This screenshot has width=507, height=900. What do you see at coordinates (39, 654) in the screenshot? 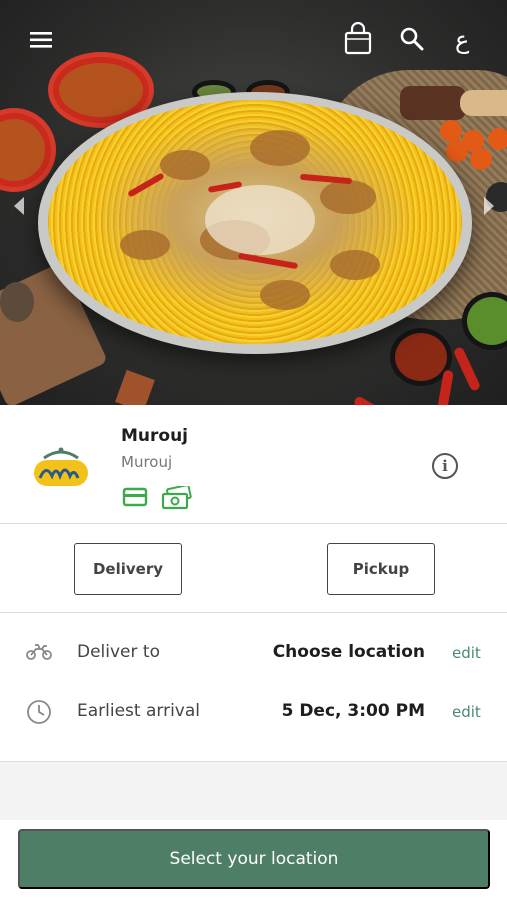
I see `motorbike-icon` at bounding box center [39, 654].